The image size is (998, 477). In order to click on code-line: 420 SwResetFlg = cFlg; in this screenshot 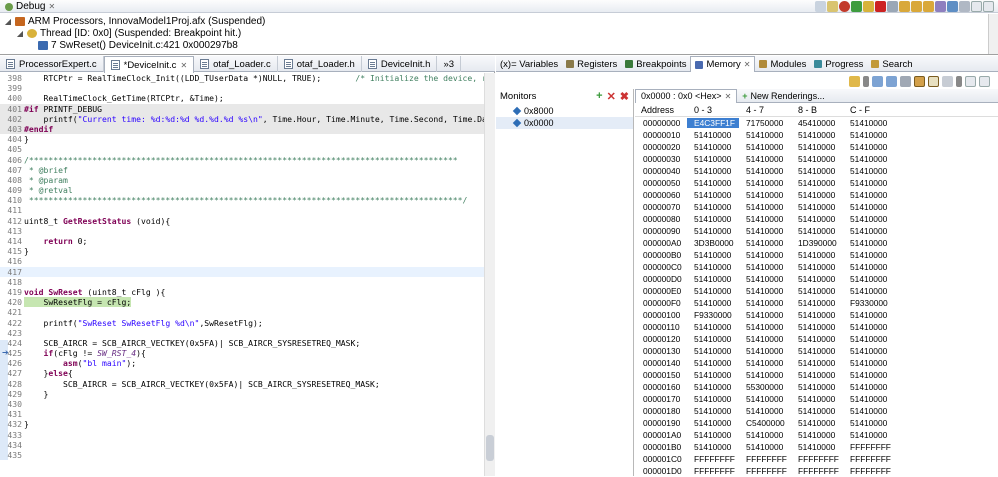, I will do `click(242, 302)`.